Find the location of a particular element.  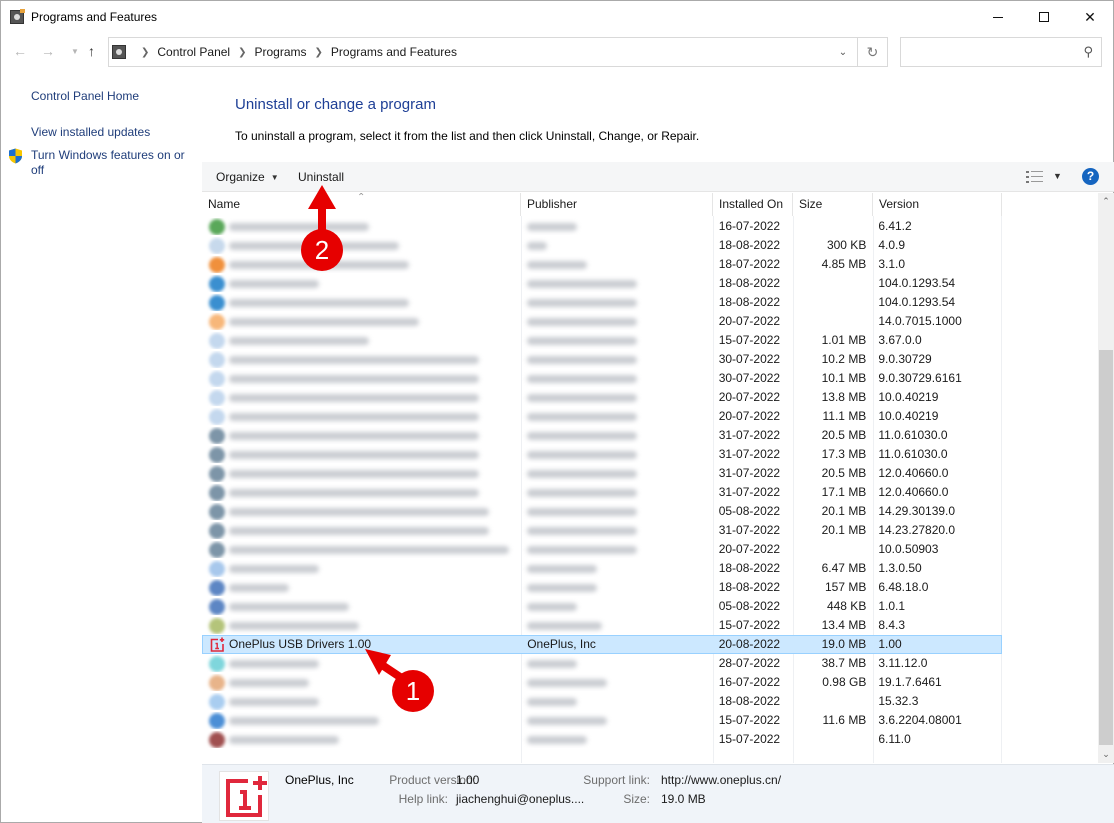

program-row: 20-07-2022 13.8 MB 10.0.40219 is located at coordinates (602, 397).